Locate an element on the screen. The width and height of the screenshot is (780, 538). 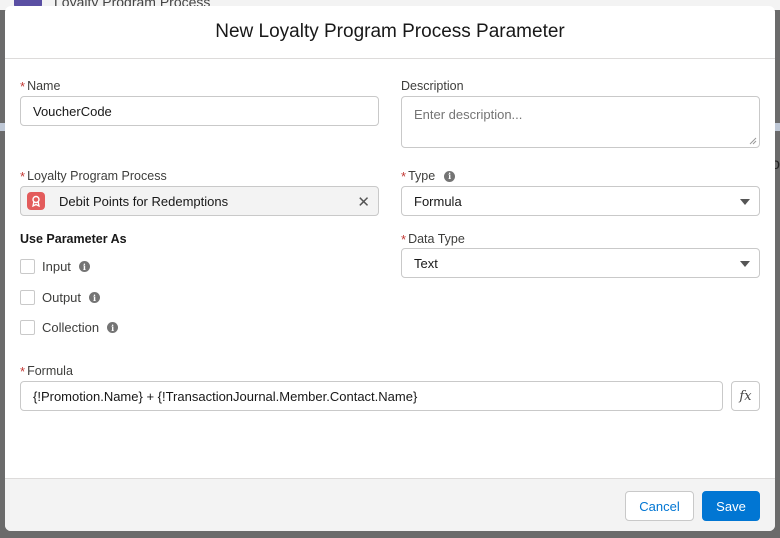
checkbox-input-row: Input i is located at coordinates (55, 266).